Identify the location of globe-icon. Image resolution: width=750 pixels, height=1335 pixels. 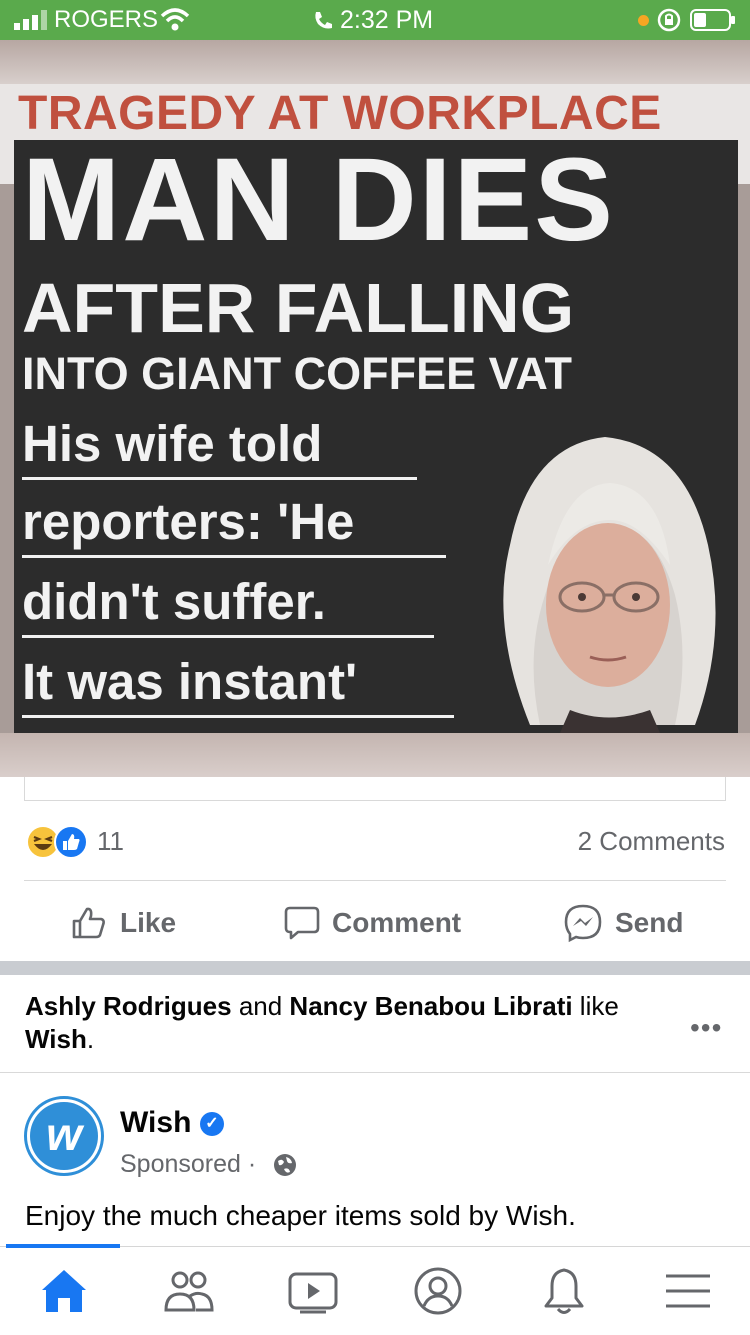
(285, 1165).